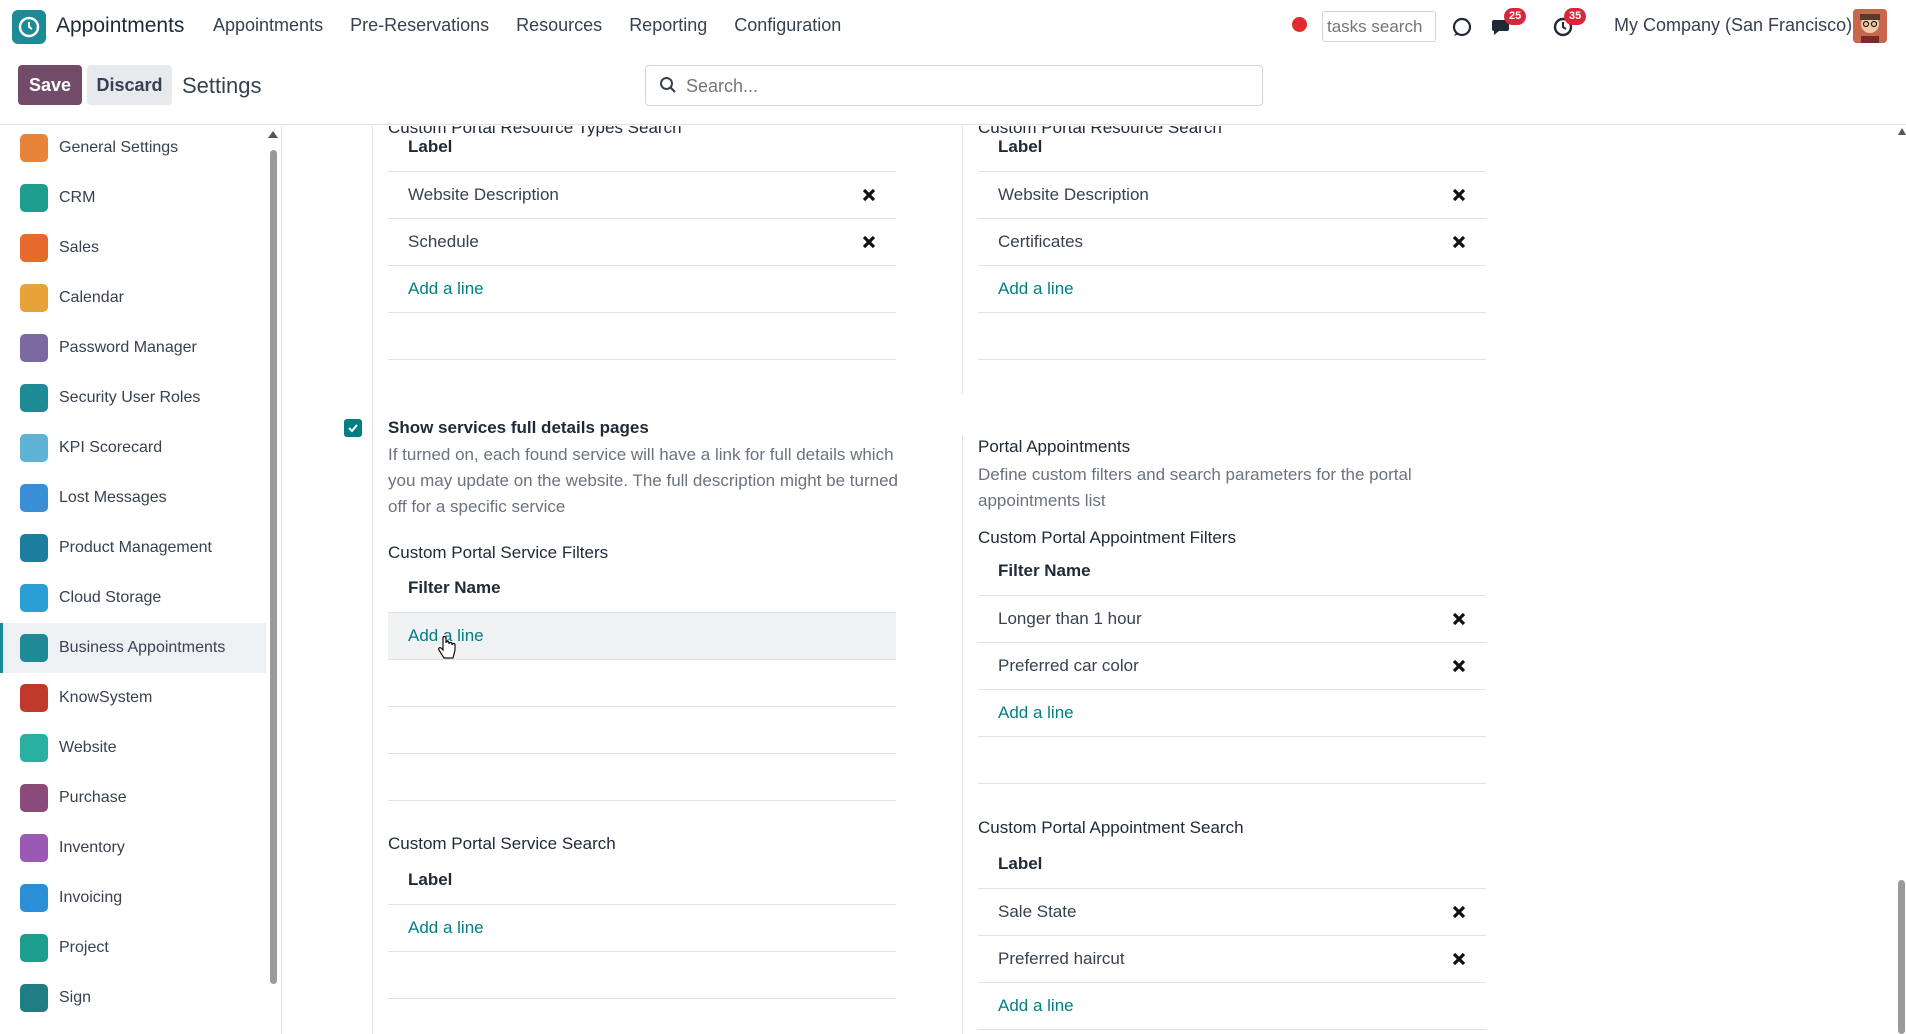  I want to click on inventory-icon, so click(34, 848).